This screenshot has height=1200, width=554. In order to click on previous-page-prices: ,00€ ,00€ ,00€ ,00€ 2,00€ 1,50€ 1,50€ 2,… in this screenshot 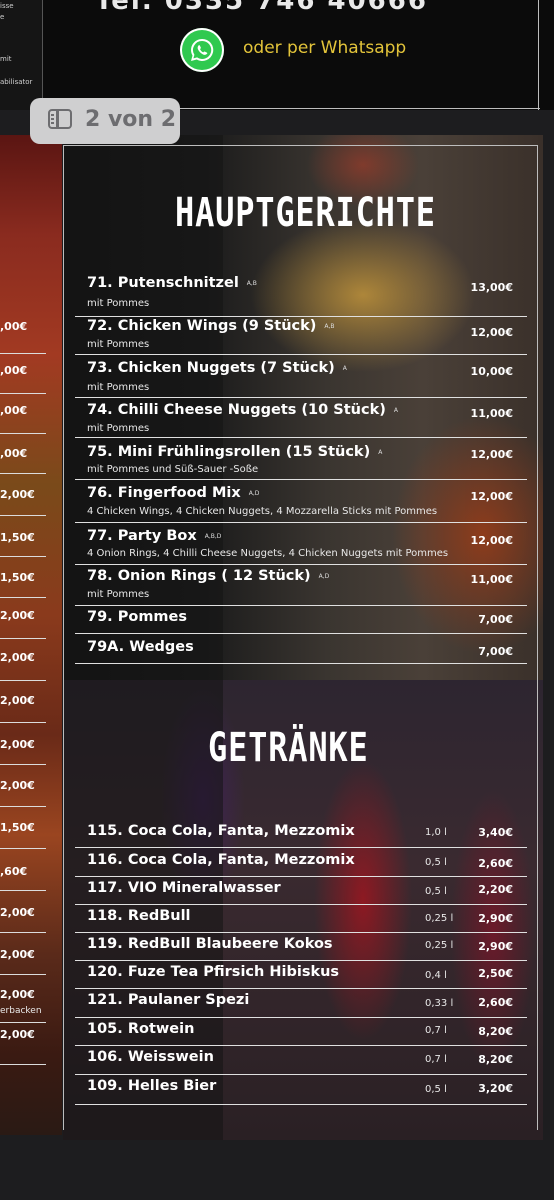, I will do `click(31, 635)`.